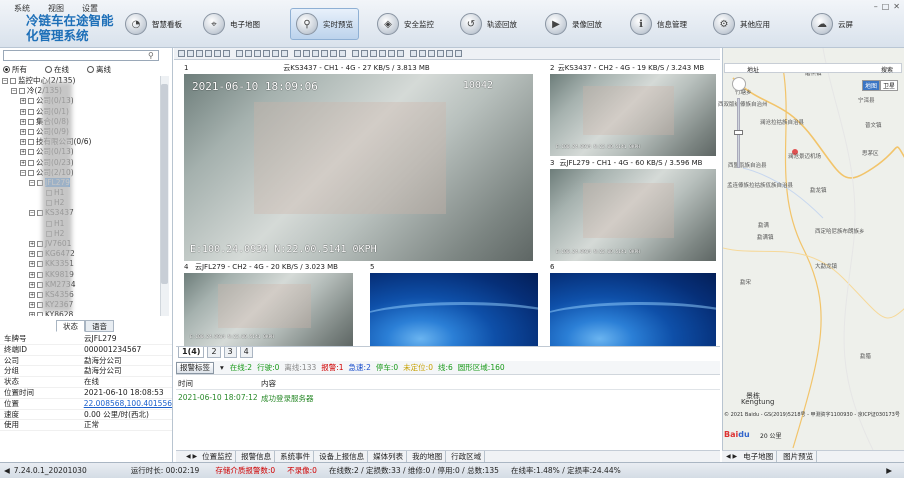  Describe the element at coordinates (85, 275) in the screenshot. I see `tree-node: +KK9819` at that location.